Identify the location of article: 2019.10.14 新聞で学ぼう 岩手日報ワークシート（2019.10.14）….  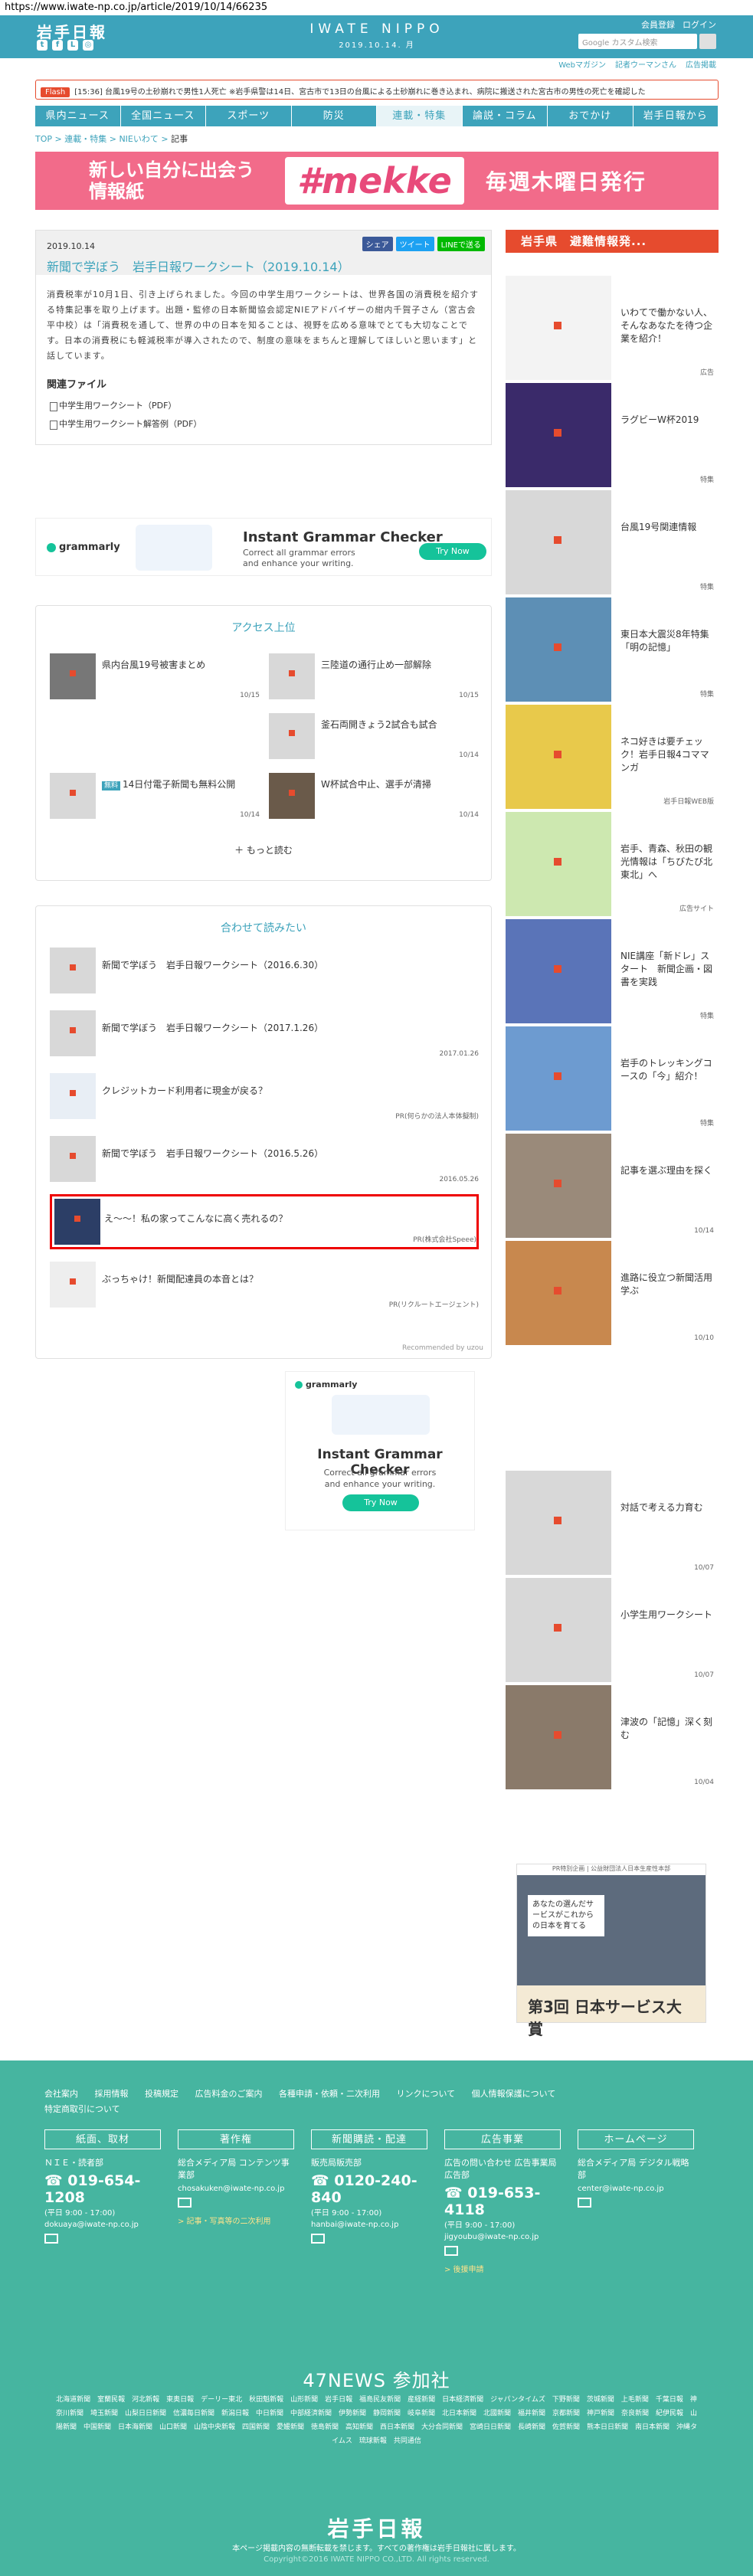
(263, 337).